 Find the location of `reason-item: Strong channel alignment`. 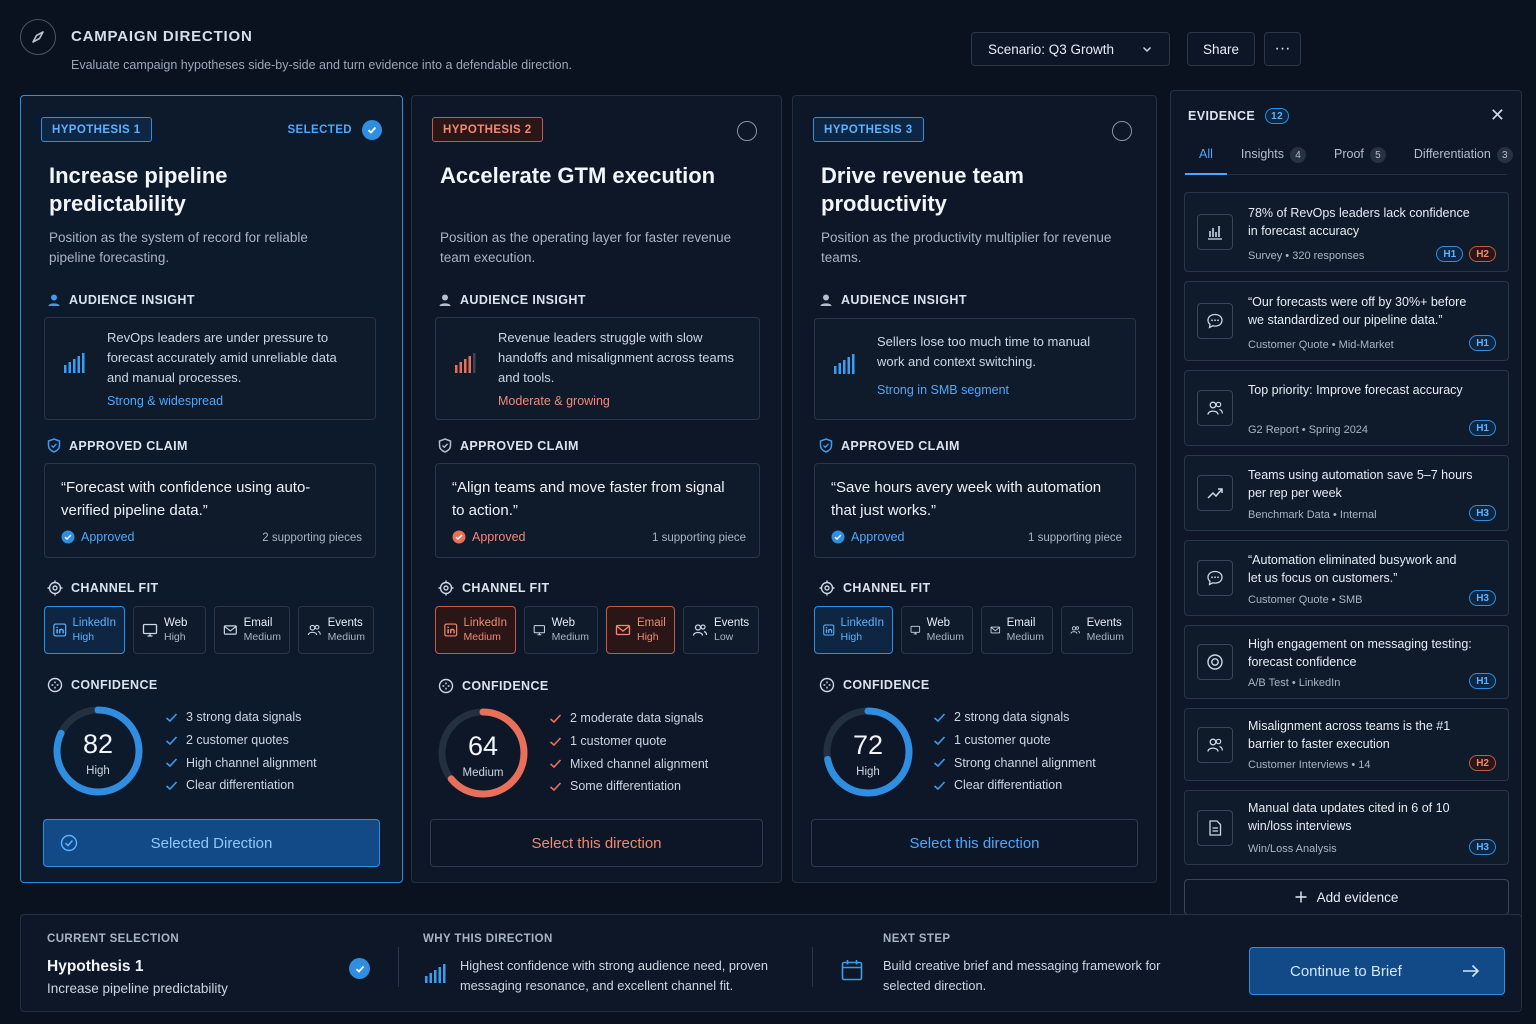

reason-item: Strong channel alignment is located at coordinates (1014, 762).